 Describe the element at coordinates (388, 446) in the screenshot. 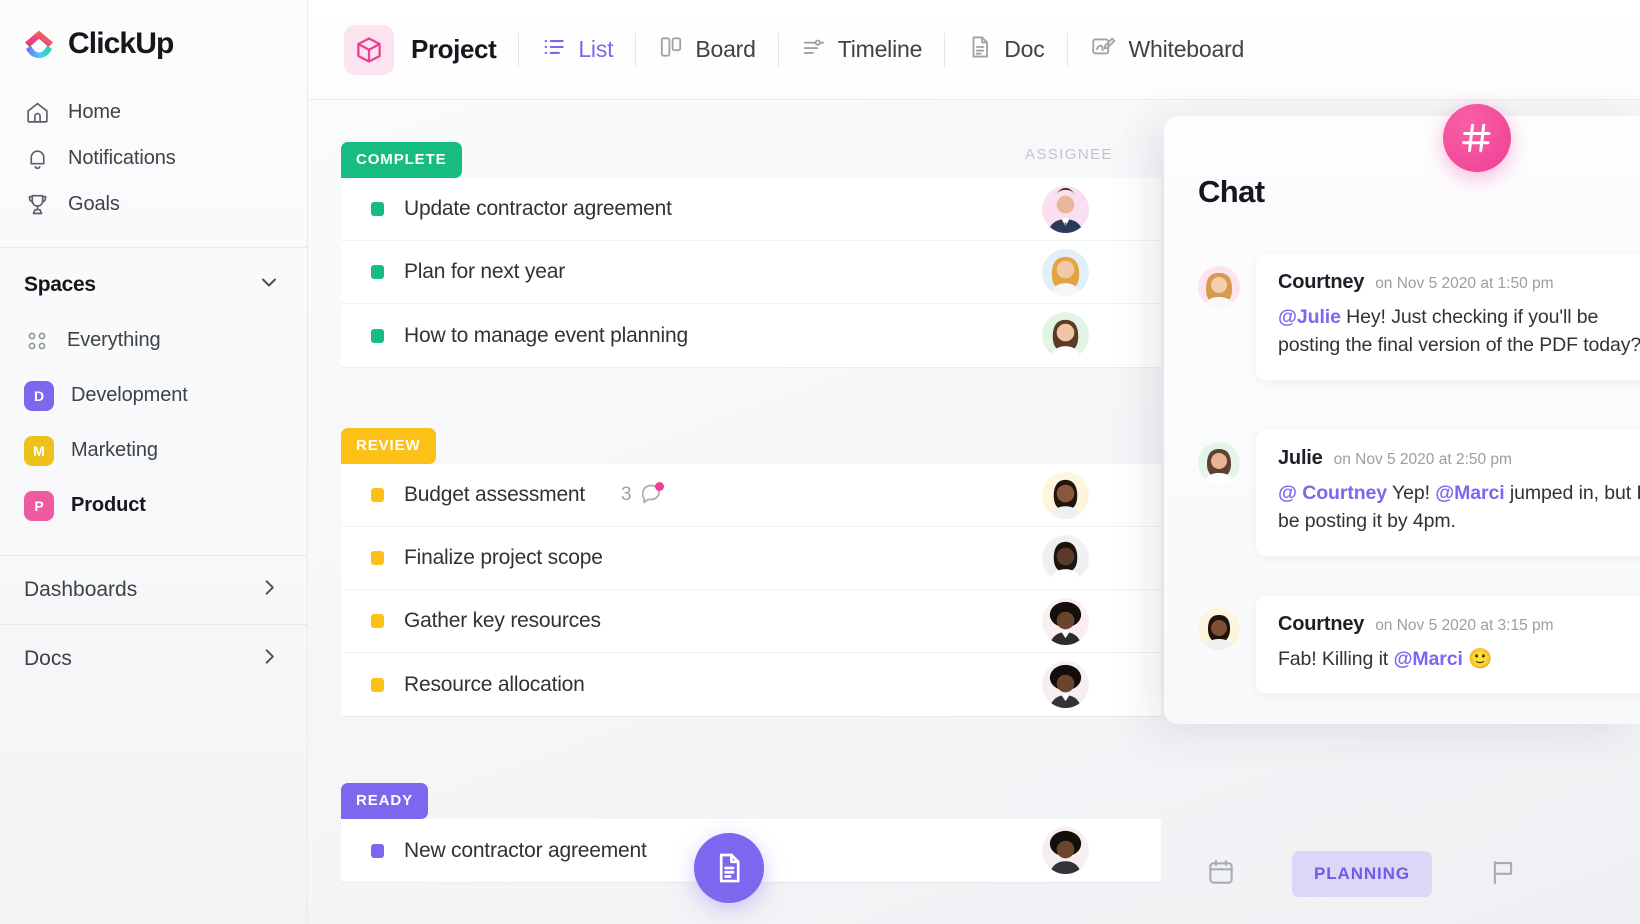

I see `status-badge: REVIEW` at that location.